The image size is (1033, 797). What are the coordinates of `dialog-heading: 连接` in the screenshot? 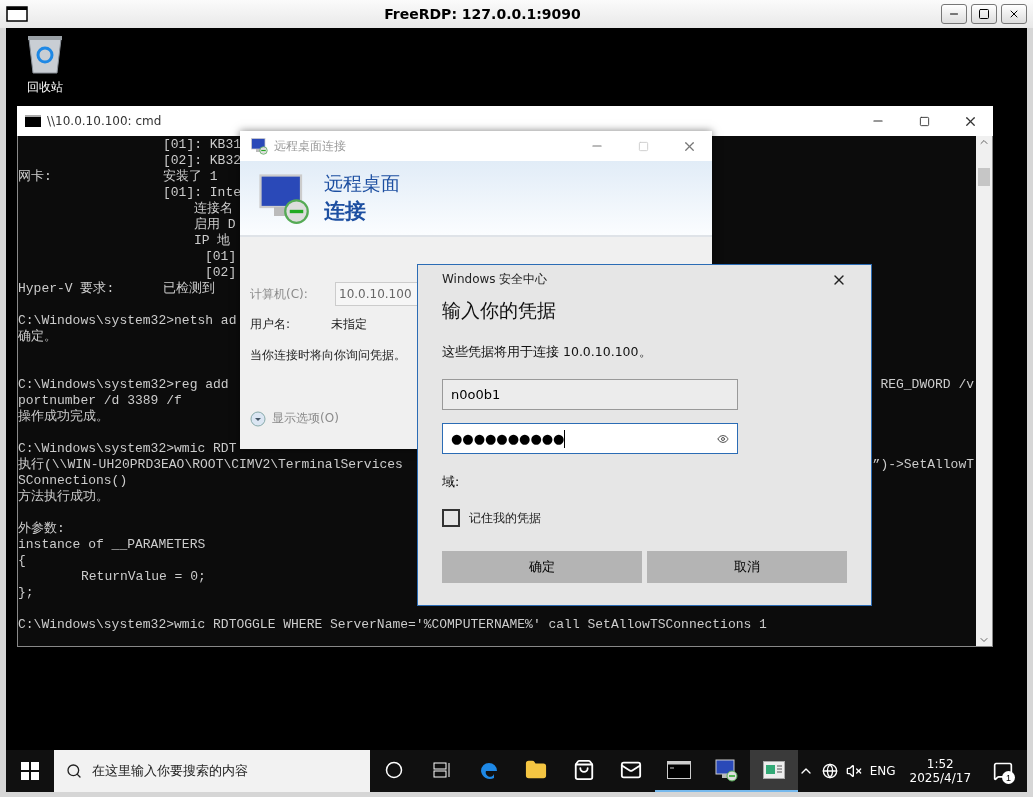 It's located at (345, 211).